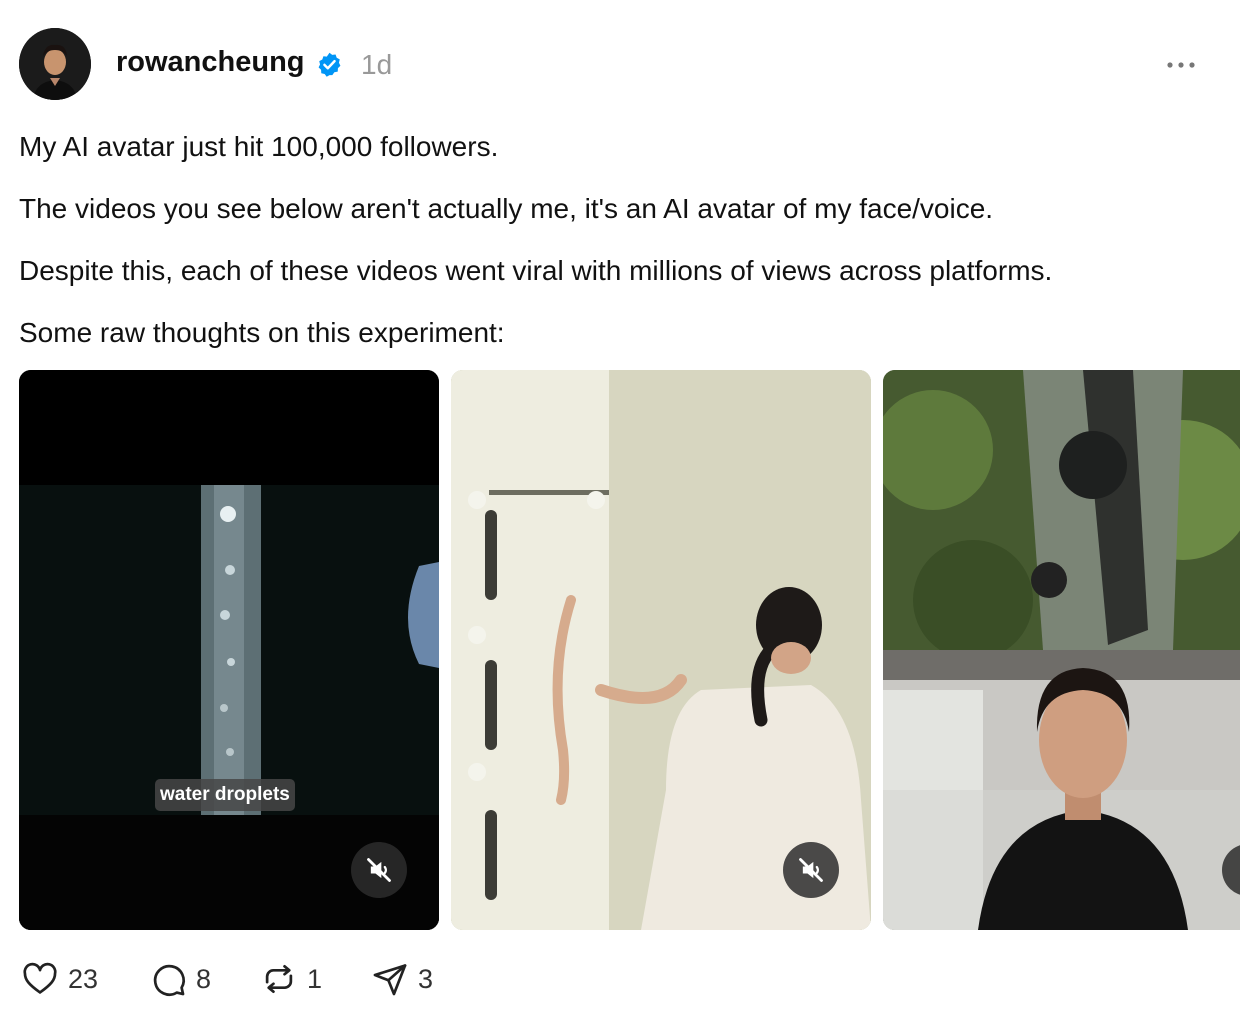  Describe the element at coordinates (377, 64) in the screenshot. I see `post-timestamp: 1d` at that location.